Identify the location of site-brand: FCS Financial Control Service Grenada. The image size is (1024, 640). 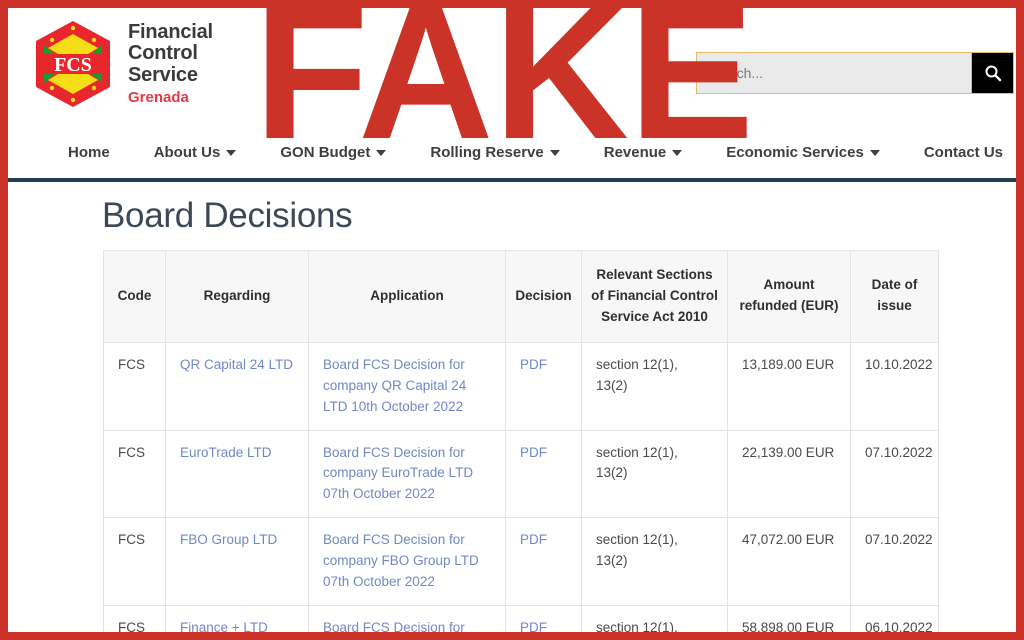
(121, 64).